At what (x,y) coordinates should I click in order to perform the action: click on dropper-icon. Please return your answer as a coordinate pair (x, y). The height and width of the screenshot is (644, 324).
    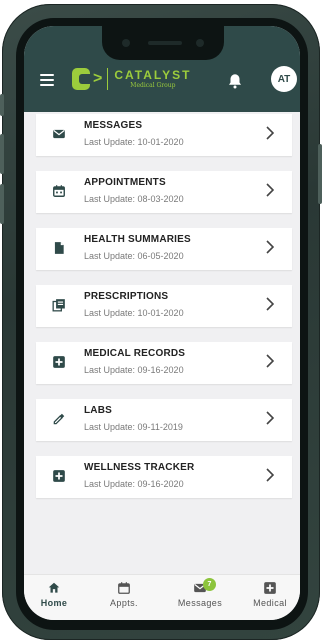
    Looking at the image, I should click on (59, 419).